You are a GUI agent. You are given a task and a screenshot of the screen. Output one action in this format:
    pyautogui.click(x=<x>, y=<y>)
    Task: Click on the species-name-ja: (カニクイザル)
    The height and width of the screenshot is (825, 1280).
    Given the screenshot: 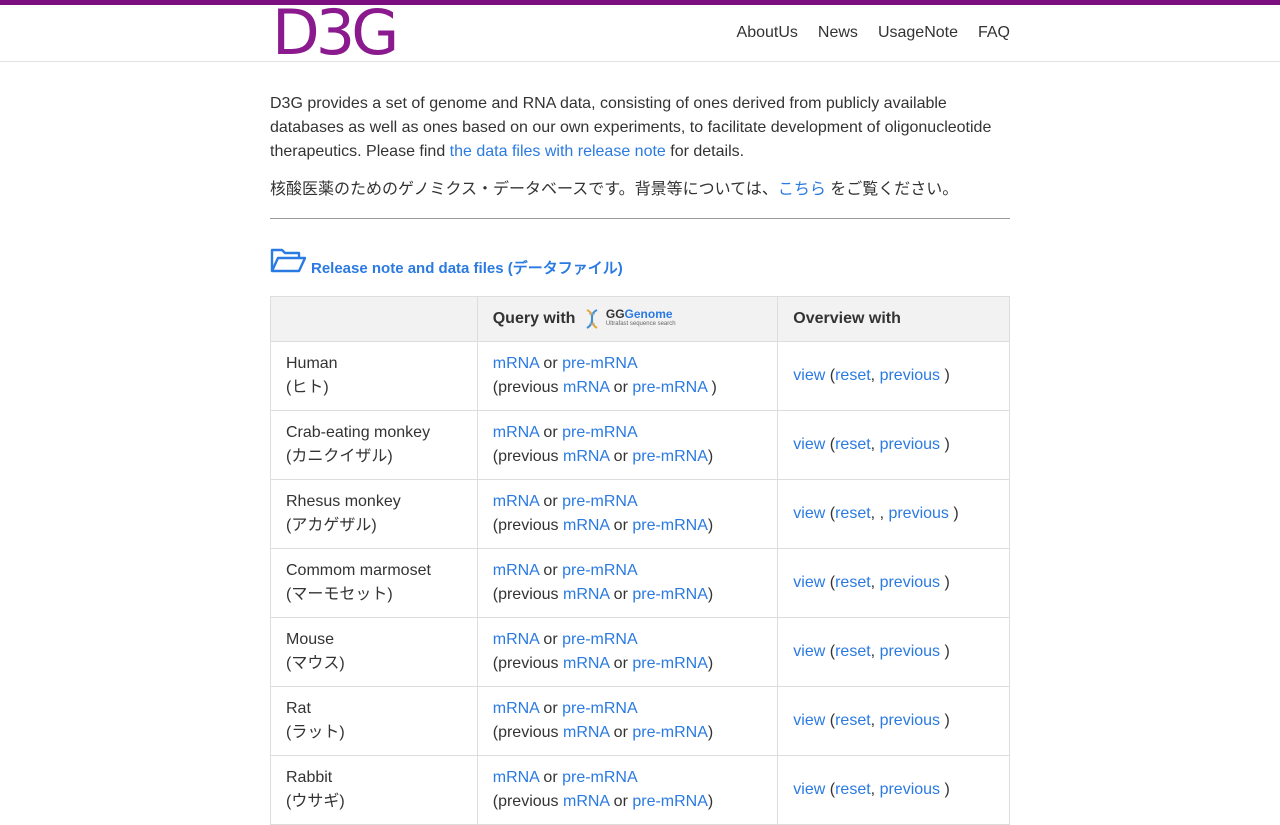 What is the action you would take?
    pyautogui.click(x=339, y=456)
    